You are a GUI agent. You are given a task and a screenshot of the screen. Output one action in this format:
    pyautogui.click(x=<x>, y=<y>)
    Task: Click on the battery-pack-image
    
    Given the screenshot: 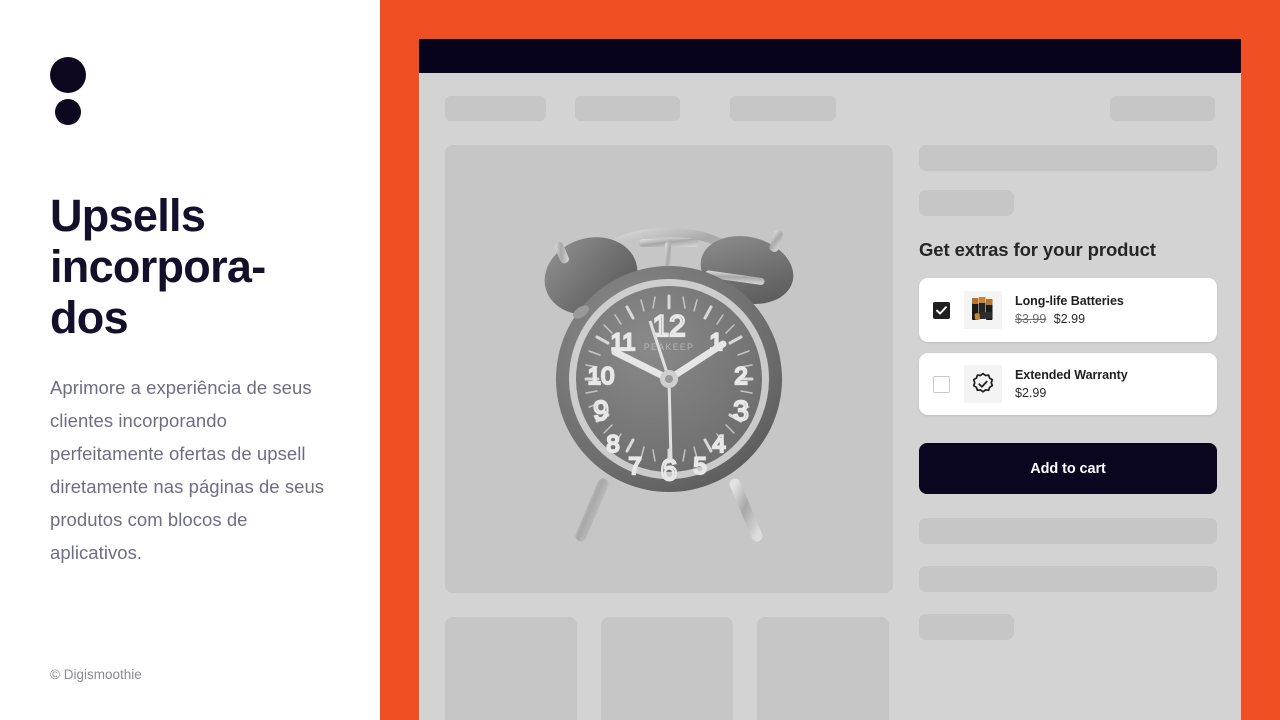 What is the action you would take?
    pyautogui.click(x=983, y=310)
    